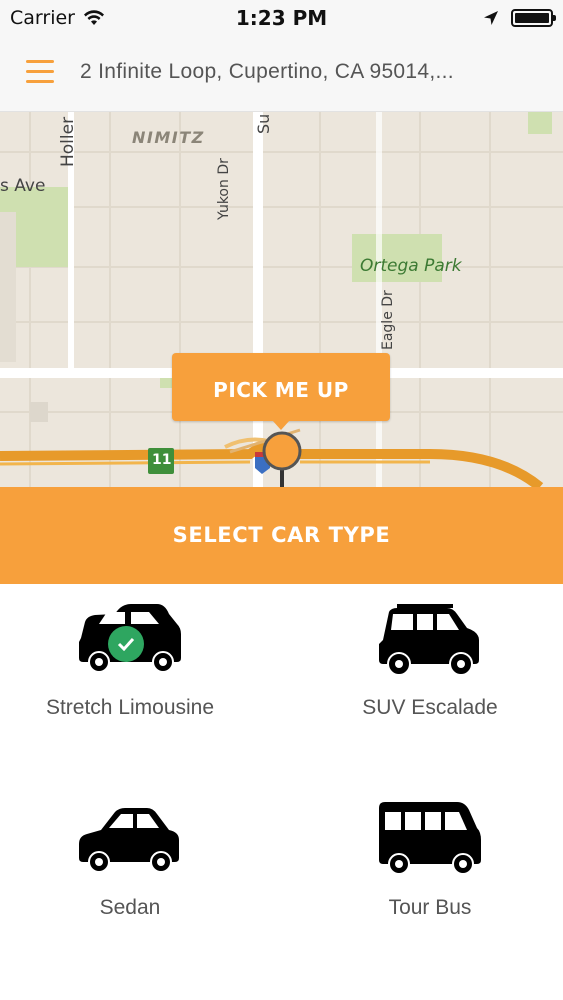 This screenshot has height=1000, width=563. What do you see at coordinates (129, 840) in the screenshot?
I see `sedan-icon` at bounding box center [129, 840].